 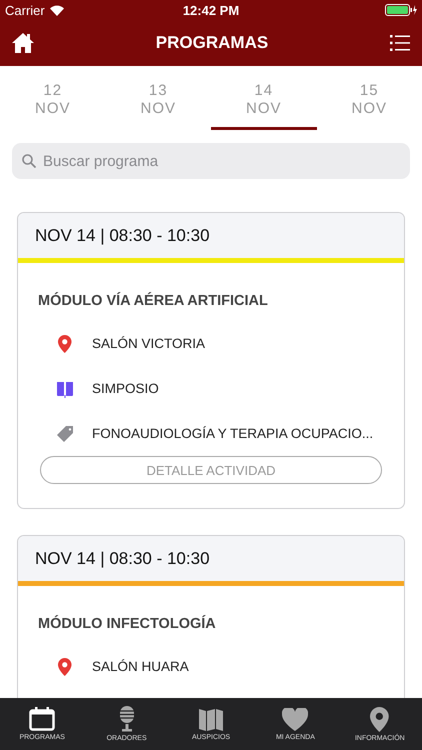 I want to click on home-button, so click(x=23, y=43).